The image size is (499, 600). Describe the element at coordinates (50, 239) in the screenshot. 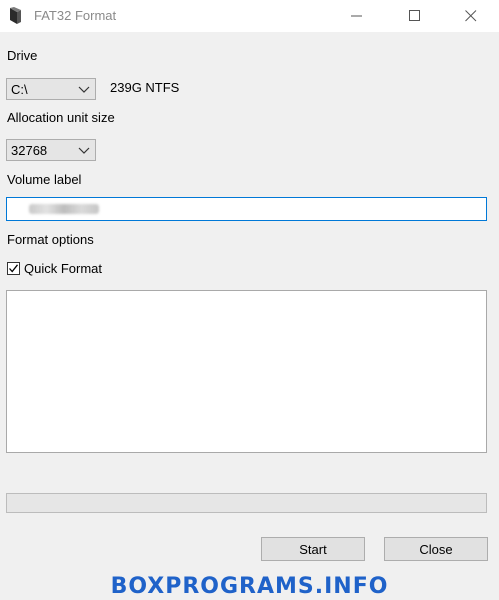

I see `format-options-label: Format options` at that location.